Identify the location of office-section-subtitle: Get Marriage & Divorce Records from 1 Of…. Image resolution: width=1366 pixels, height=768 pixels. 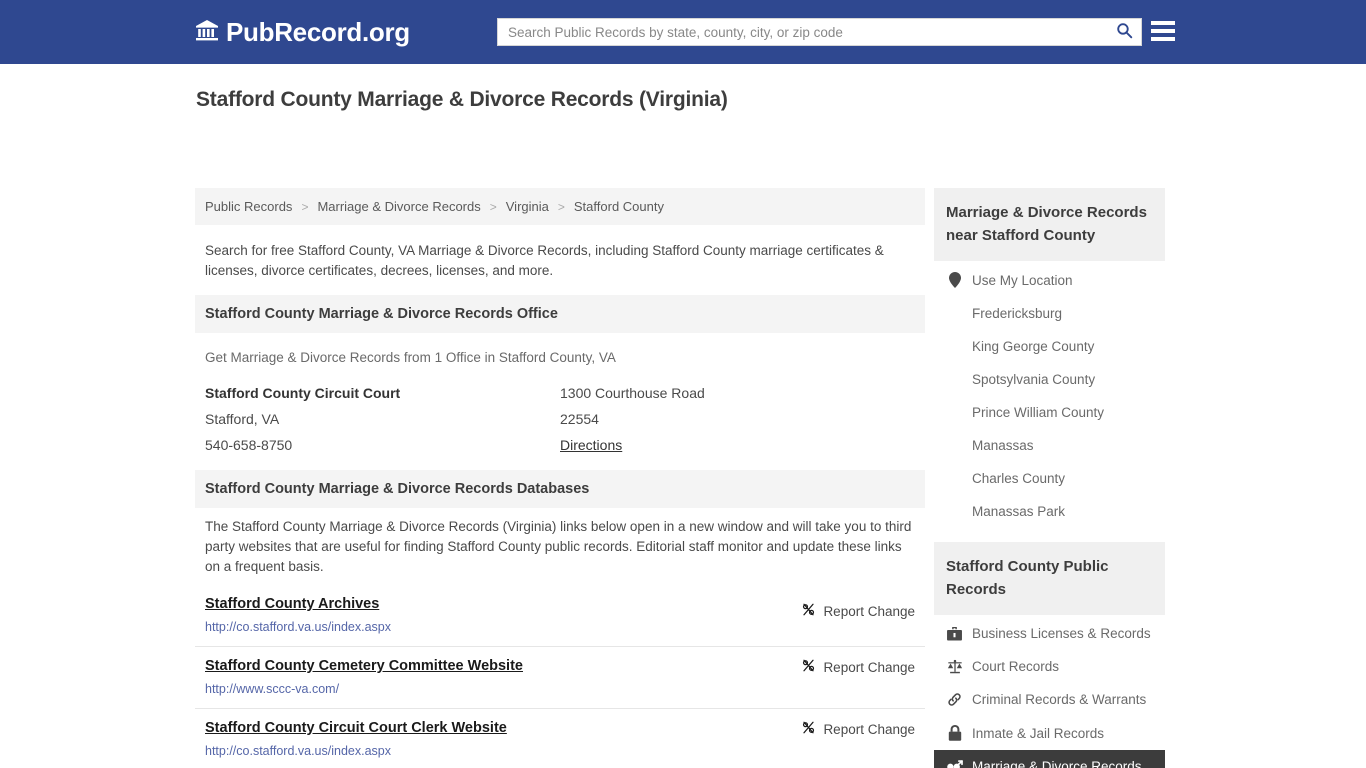
(410, 357).